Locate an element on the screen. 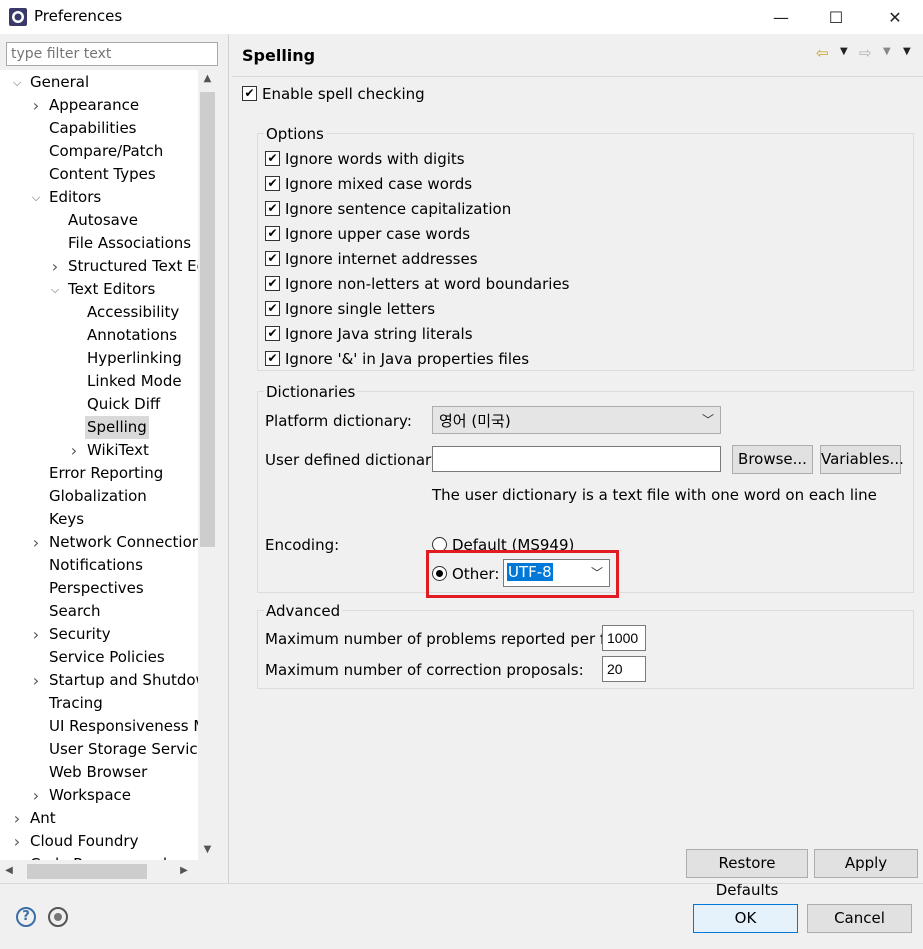 This screenshot has width=923, height=949. view-menu-icon: ▼ is located at coordinates (907, 51).